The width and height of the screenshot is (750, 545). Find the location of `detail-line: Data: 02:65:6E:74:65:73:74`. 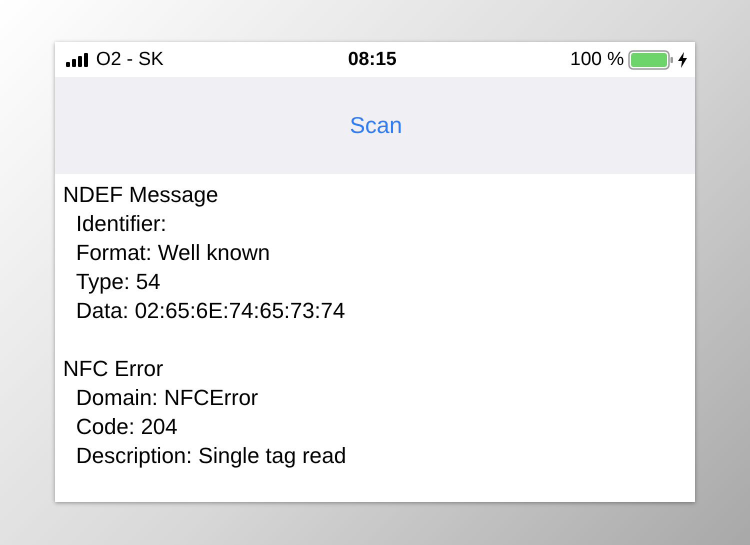

detail-line: Data: 02:65:6E:74:65:73:74 is located at coordinates (210, 311).